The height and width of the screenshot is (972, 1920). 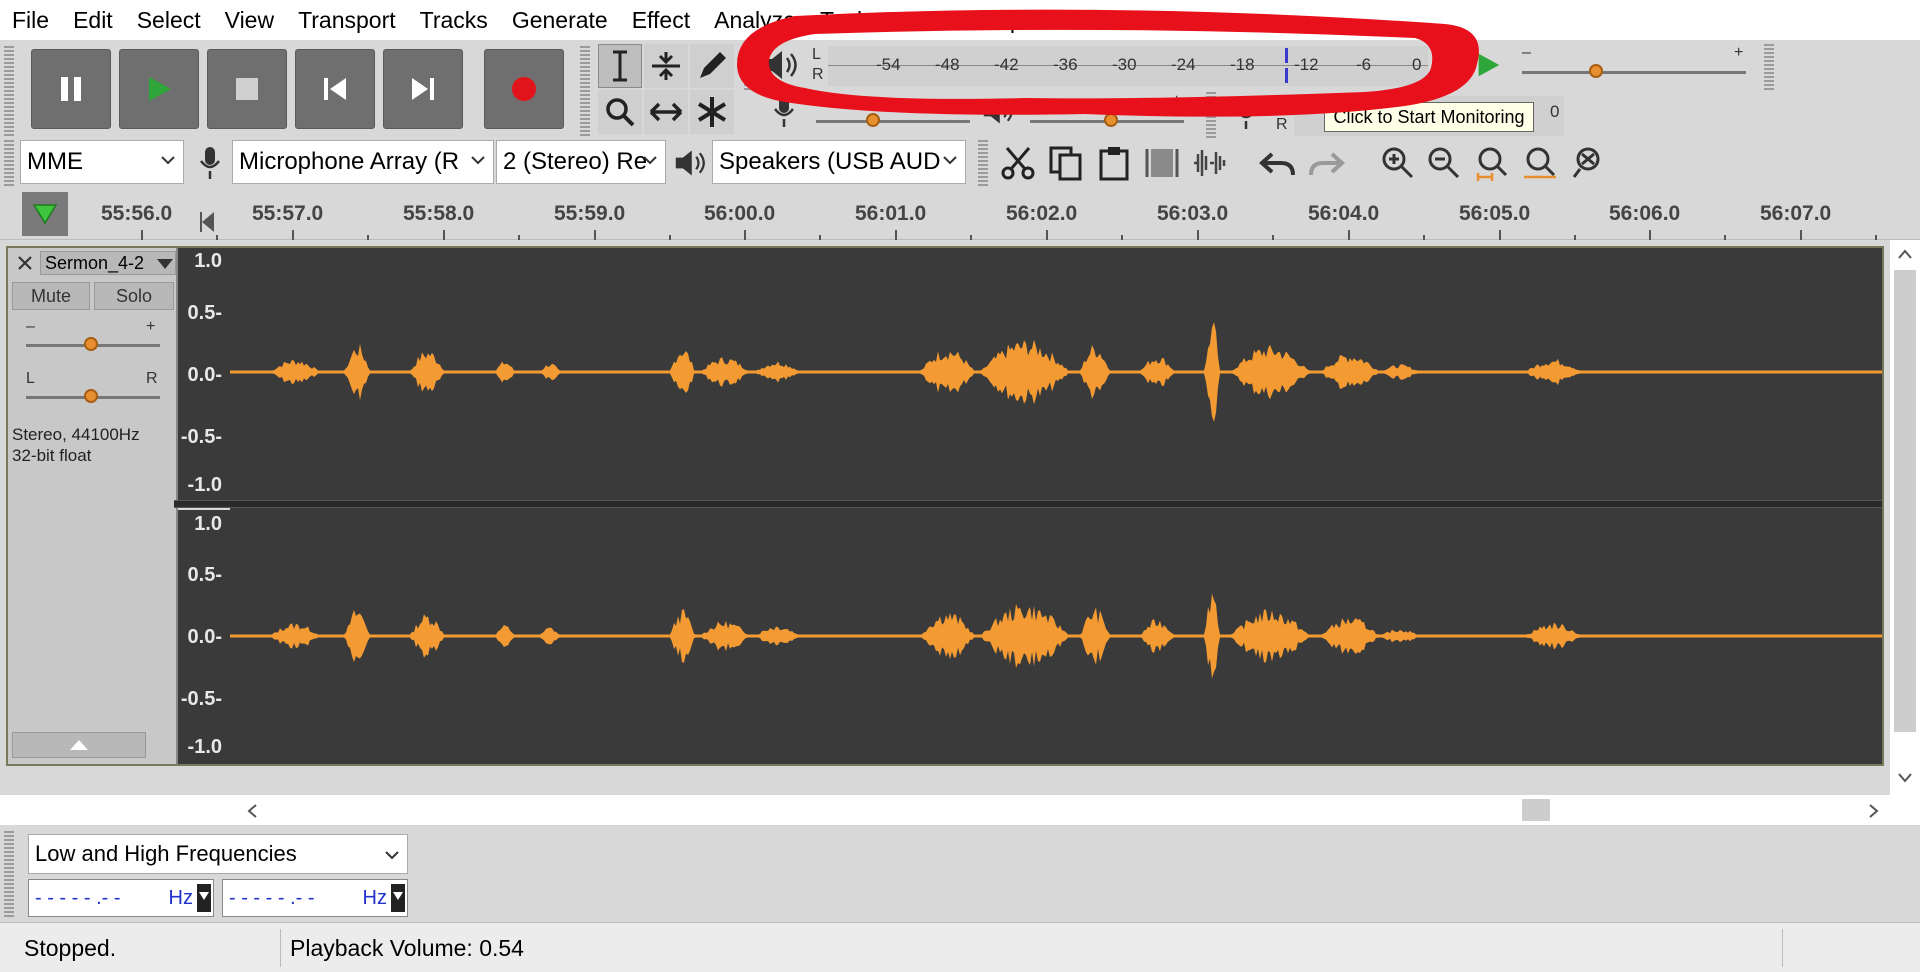 What do you see at coordinates (454, 20) in the screenshot?
I see `menu-tracks: Tracks` at bounding box center [454, 20].